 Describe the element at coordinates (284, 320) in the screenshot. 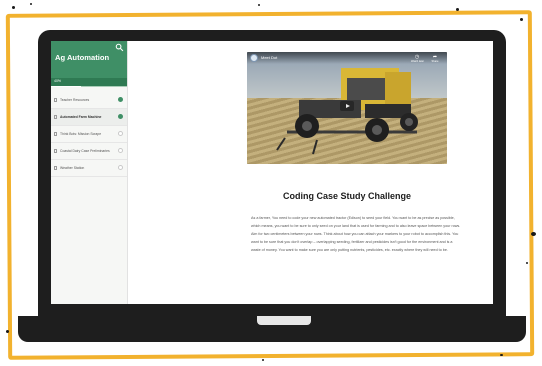

I see `laptop-notch` at that location.